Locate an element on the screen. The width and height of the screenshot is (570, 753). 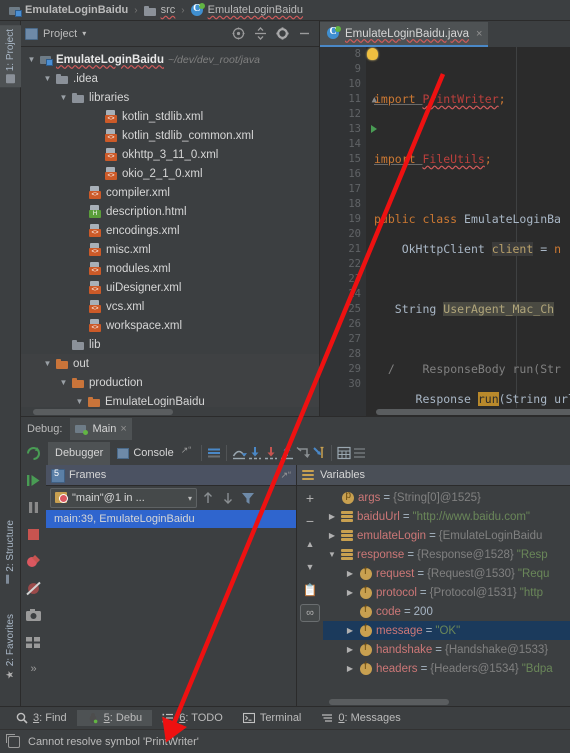
locate-icon is located at coordinates (238, 33).